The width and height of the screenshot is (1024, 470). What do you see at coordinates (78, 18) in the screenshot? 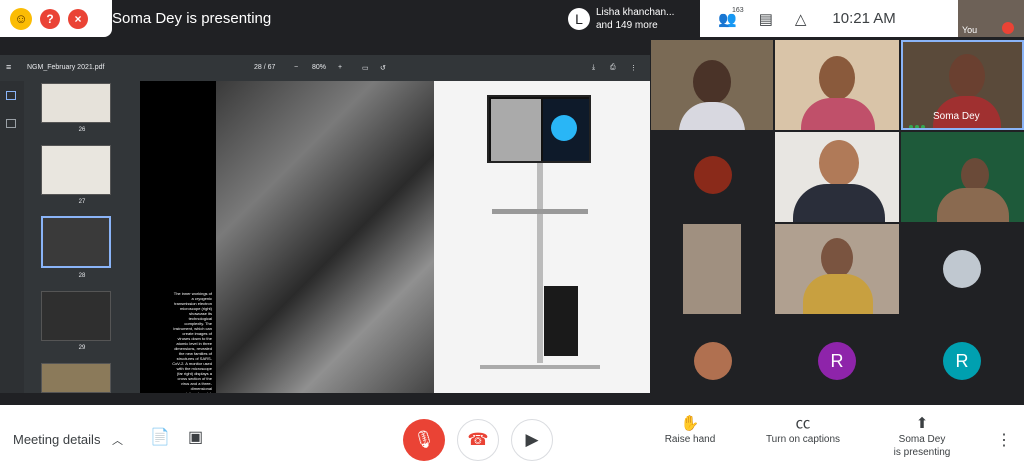
I see `stop-presenting-icon: ×` at bounding box center [78, 18].